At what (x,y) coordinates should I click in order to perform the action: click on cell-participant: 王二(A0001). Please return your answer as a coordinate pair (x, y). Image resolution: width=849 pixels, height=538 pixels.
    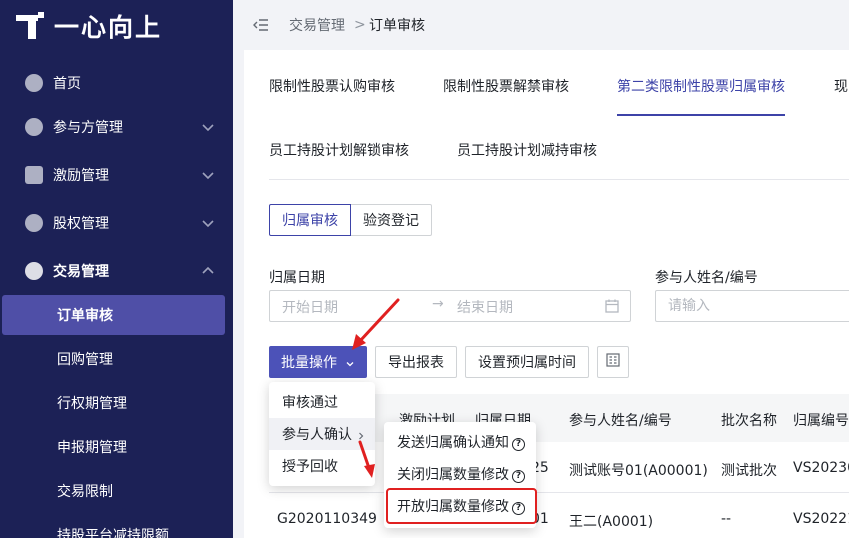
    Looking at the image, I should click on (611, 522).